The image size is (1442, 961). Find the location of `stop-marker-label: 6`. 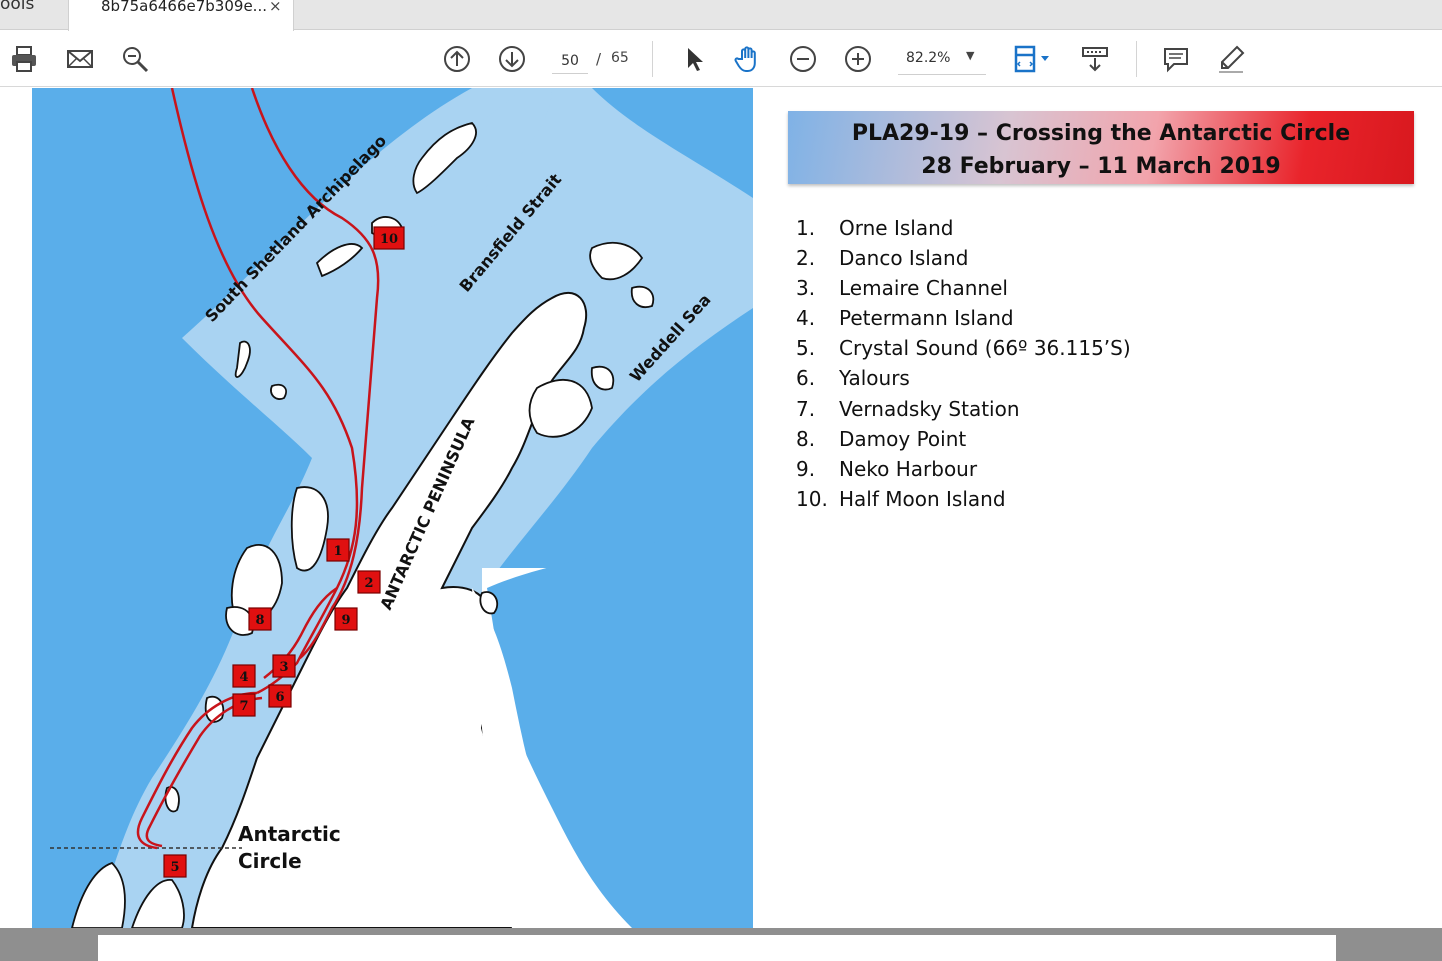

stop-marker-label: 6 is located at coordinates (279, 697).